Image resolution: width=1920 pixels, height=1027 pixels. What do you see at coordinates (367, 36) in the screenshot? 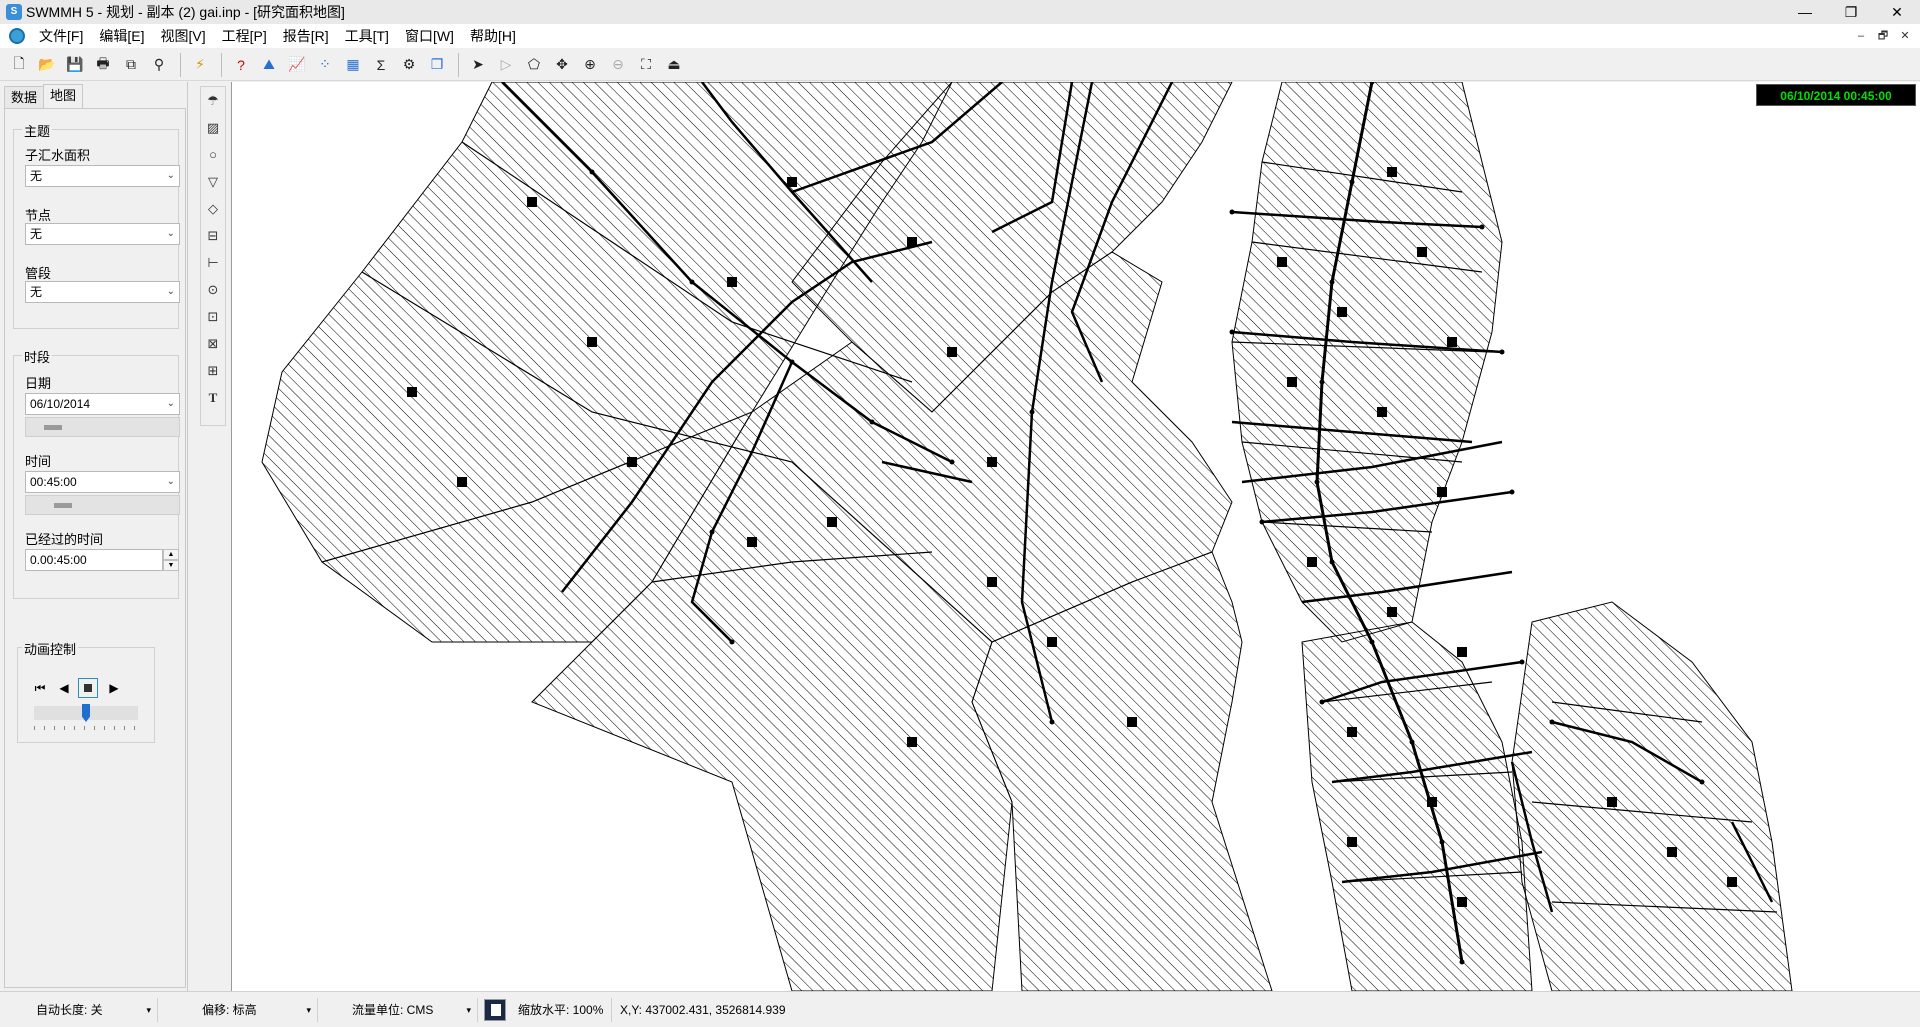
I see `menu-tools: 工具[T]` at bounding box center [367, 36].